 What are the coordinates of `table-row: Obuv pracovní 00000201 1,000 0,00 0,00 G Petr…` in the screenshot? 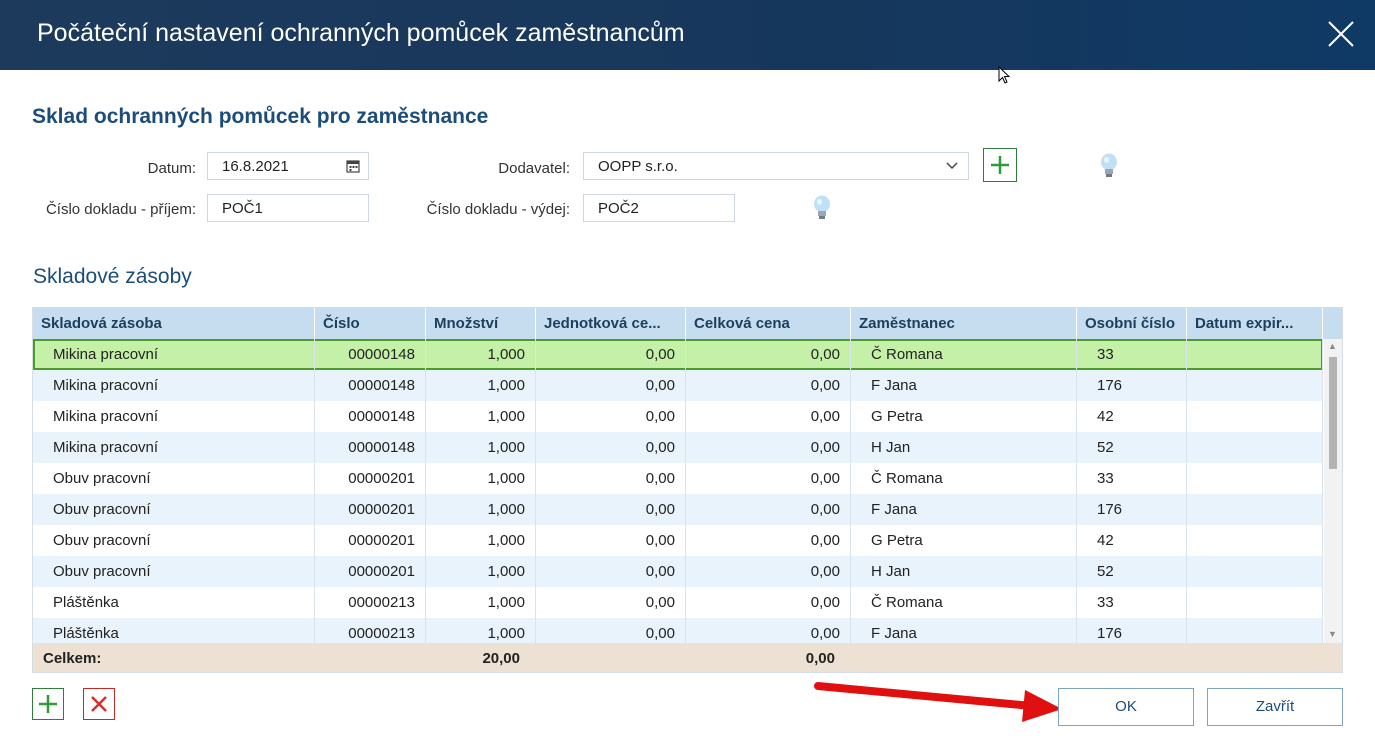 It's located at (678, 540).